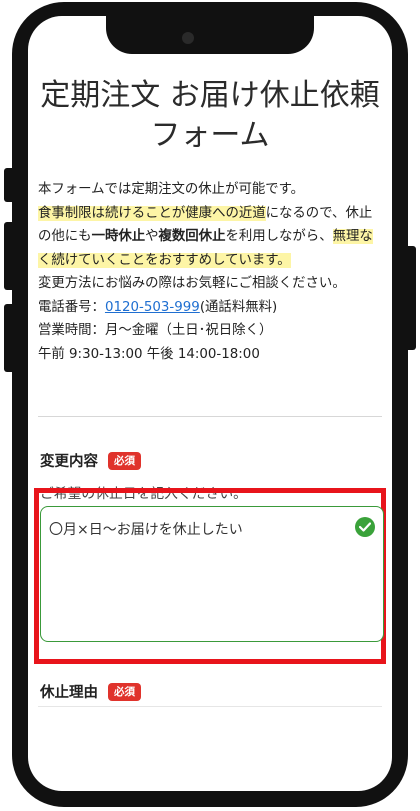  What do you see at coordinates (210, 35) in the screenshot?
I see `notch` at bounding box center [210, 35].